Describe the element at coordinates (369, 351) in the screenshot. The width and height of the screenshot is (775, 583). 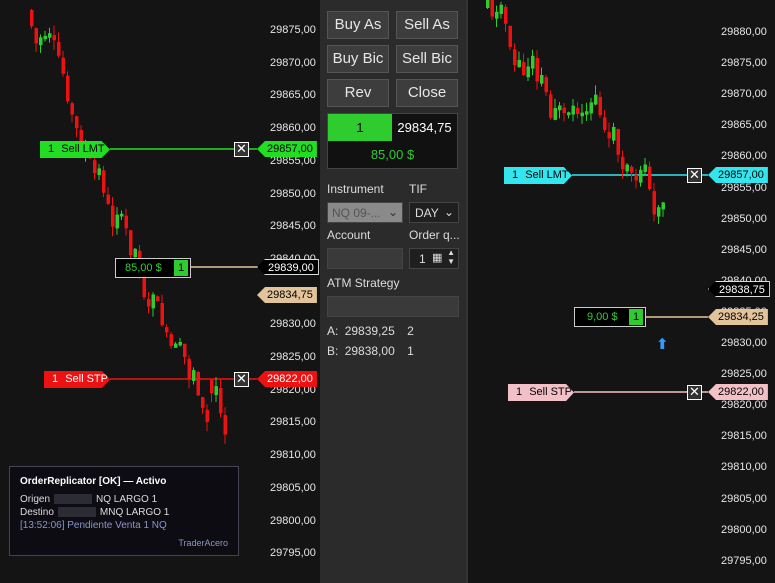
I see `bid-price: 29838,00` at that location.